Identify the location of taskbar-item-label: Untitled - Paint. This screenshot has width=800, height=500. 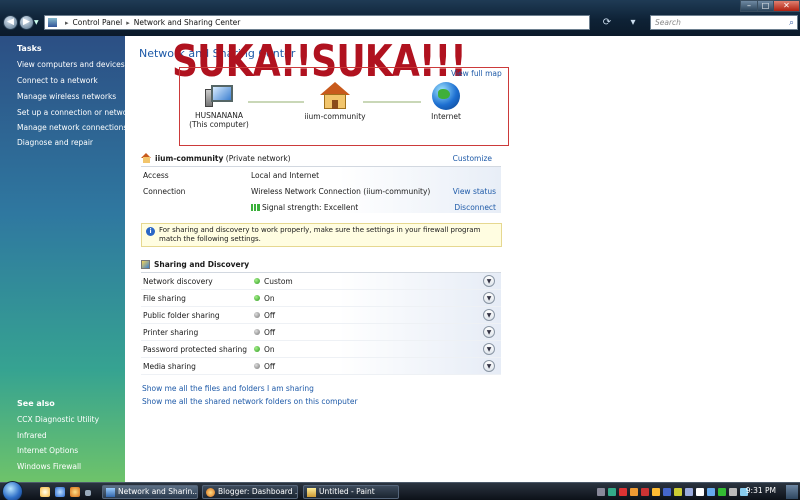
(347, 491).